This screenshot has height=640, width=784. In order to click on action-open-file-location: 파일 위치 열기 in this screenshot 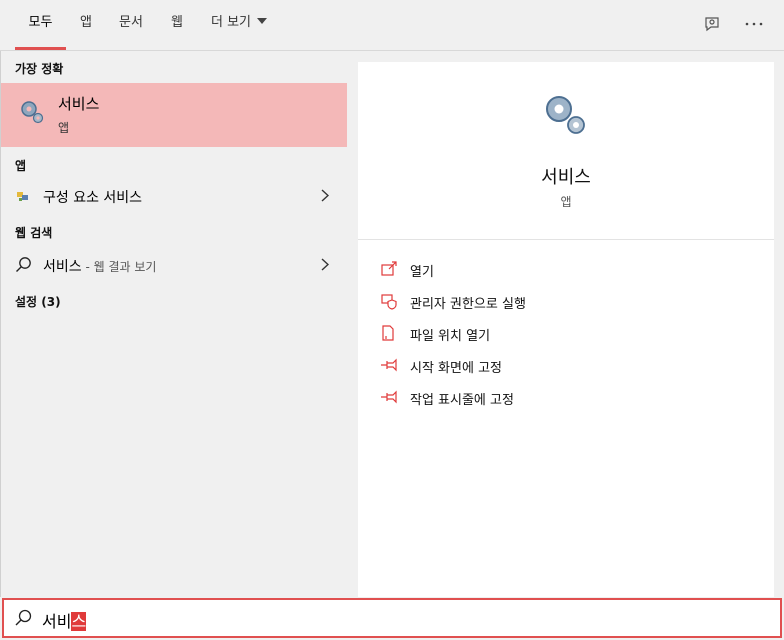, I will do `click(570, 333)`.